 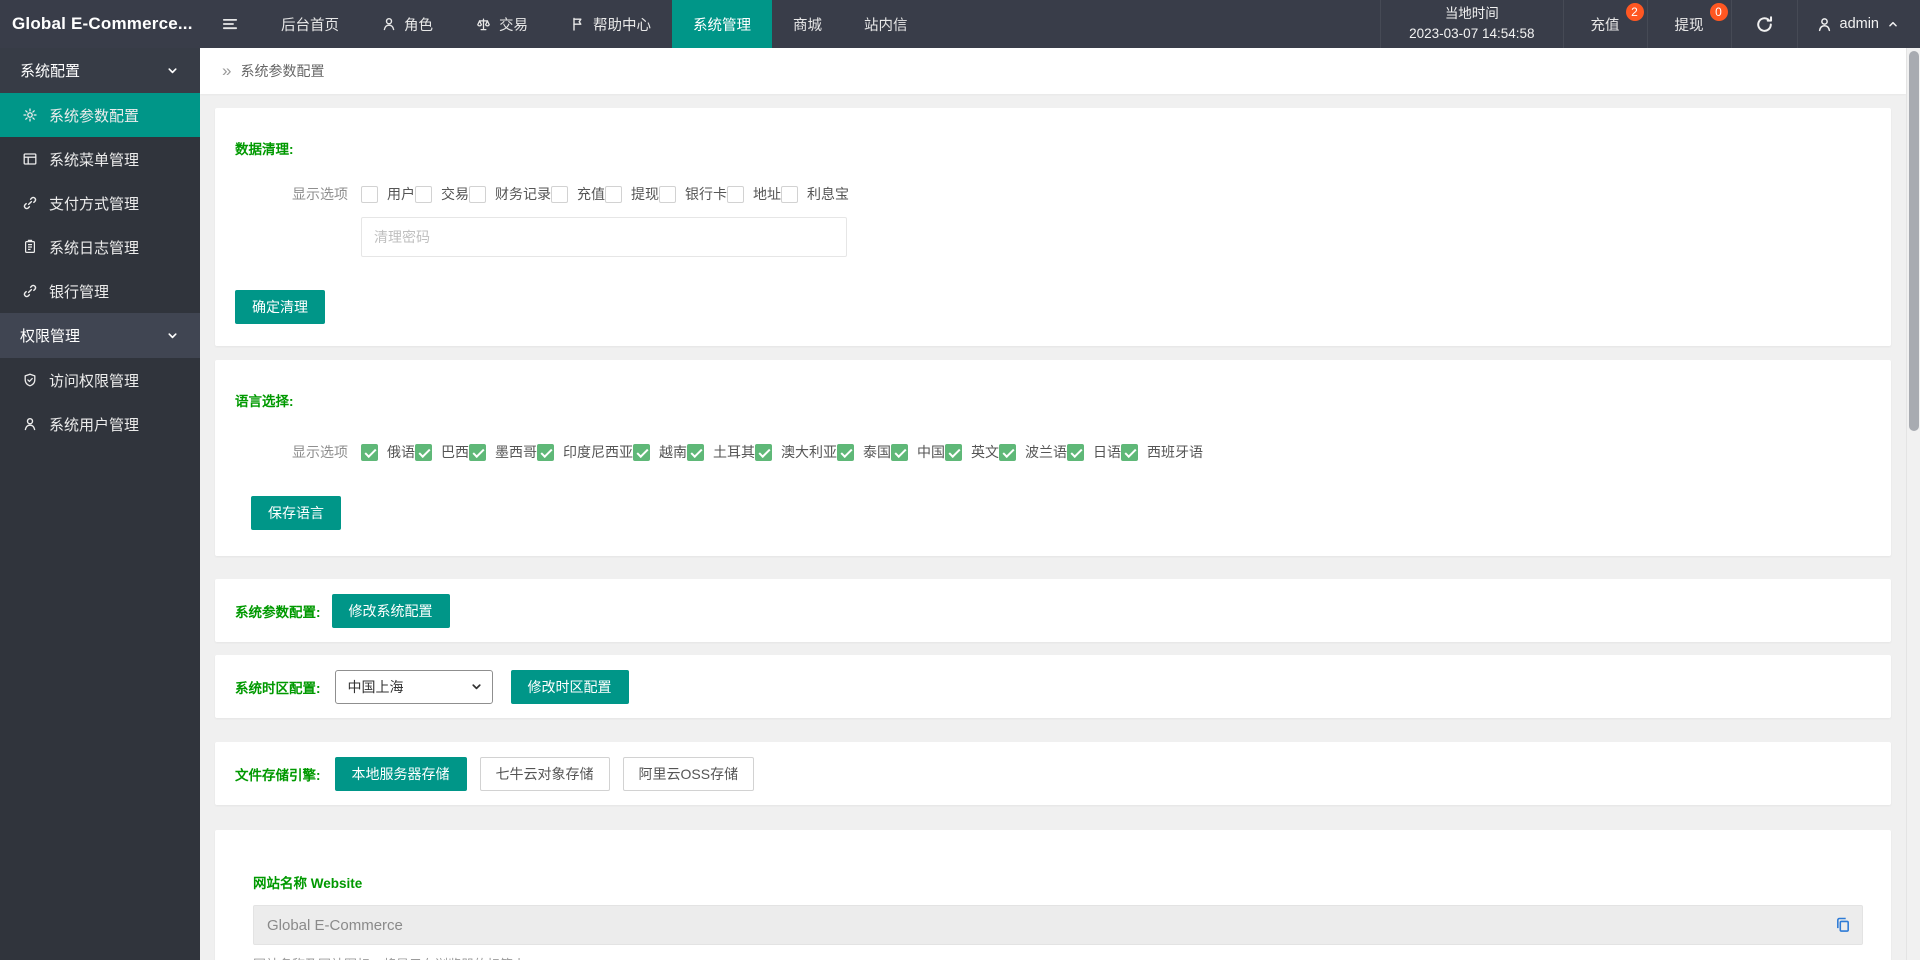 What do you see at coordinates (516, 452) in the screenshot?
I see `checkbox-label: 墨西哥` at bounding box center [516, 452].